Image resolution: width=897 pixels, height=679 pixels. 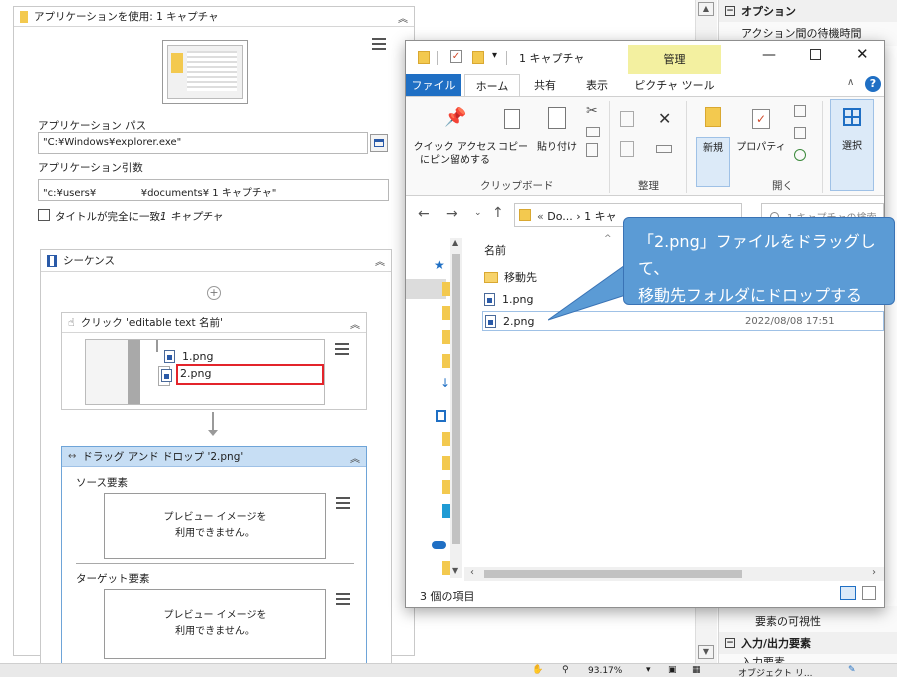 I want to click on add-activity-icon: +, so click(x=214, y=293).